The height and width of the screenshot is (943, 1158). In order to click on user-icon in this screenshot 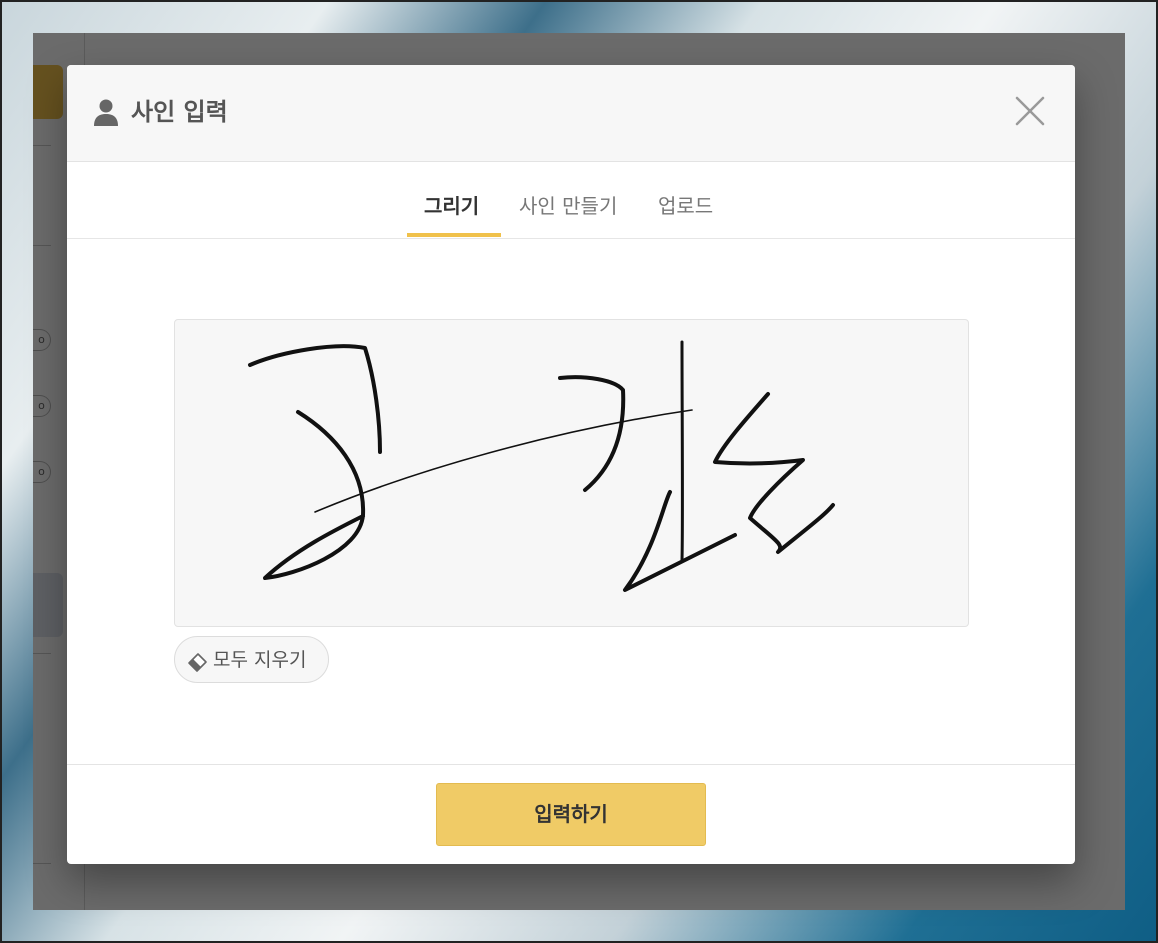, I will do `click(106, 112)`.